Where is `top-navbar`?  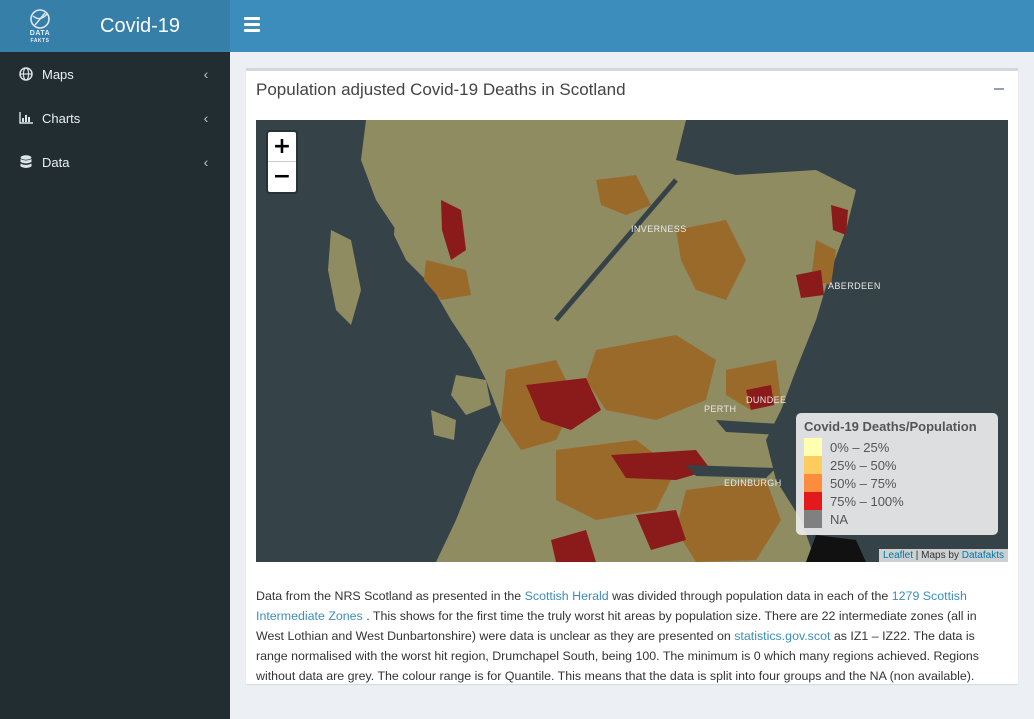 top-navbar is located at coordinates (632, 26).